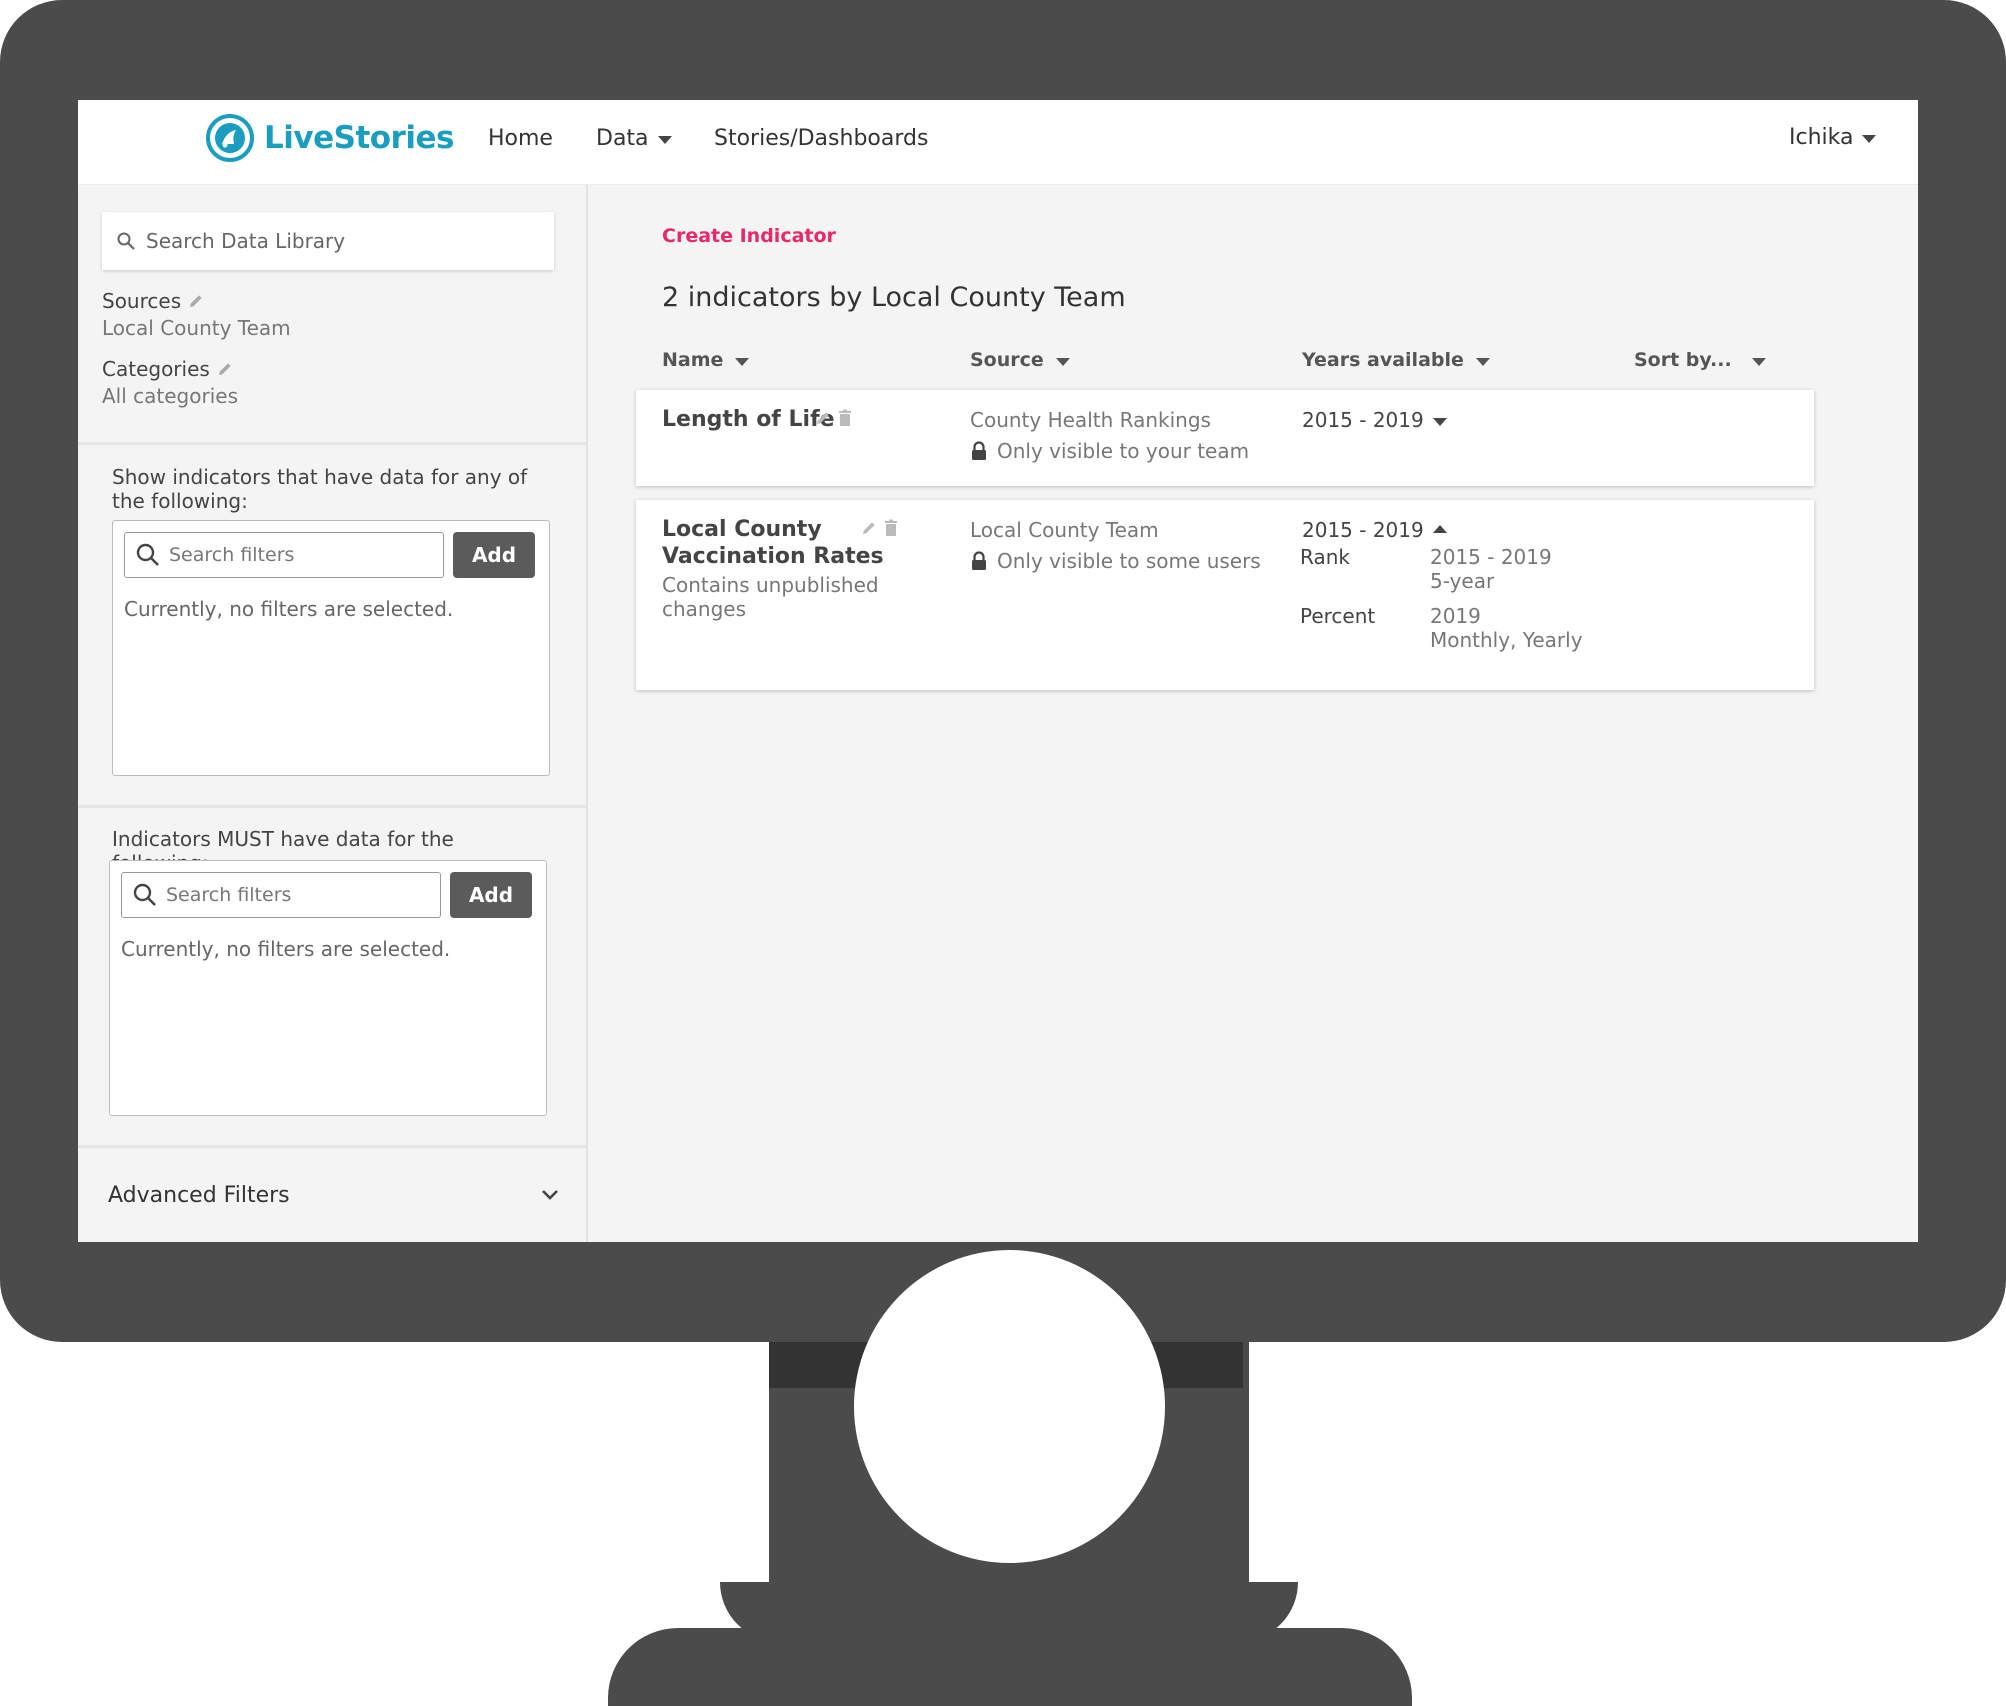 This screenshot has width=2006, height=1706. I want to click on sources-label: Sources, so click(153, 301).